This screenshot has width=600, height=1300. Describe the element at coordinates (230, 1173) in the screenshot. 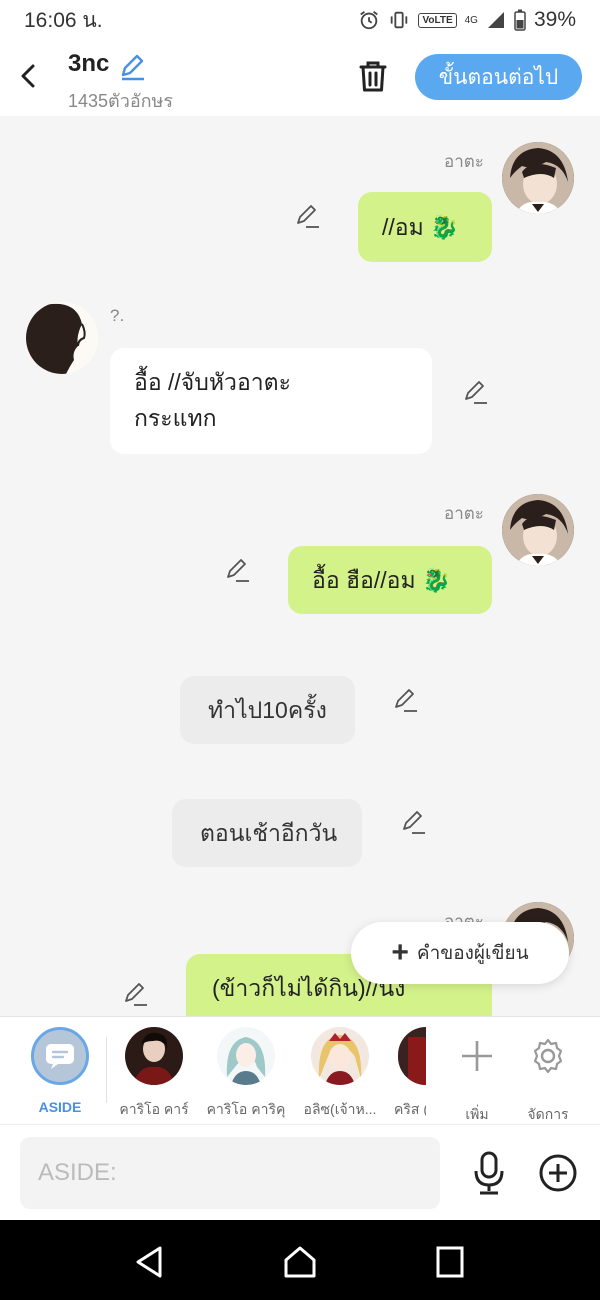

I see `message-input` at that location.